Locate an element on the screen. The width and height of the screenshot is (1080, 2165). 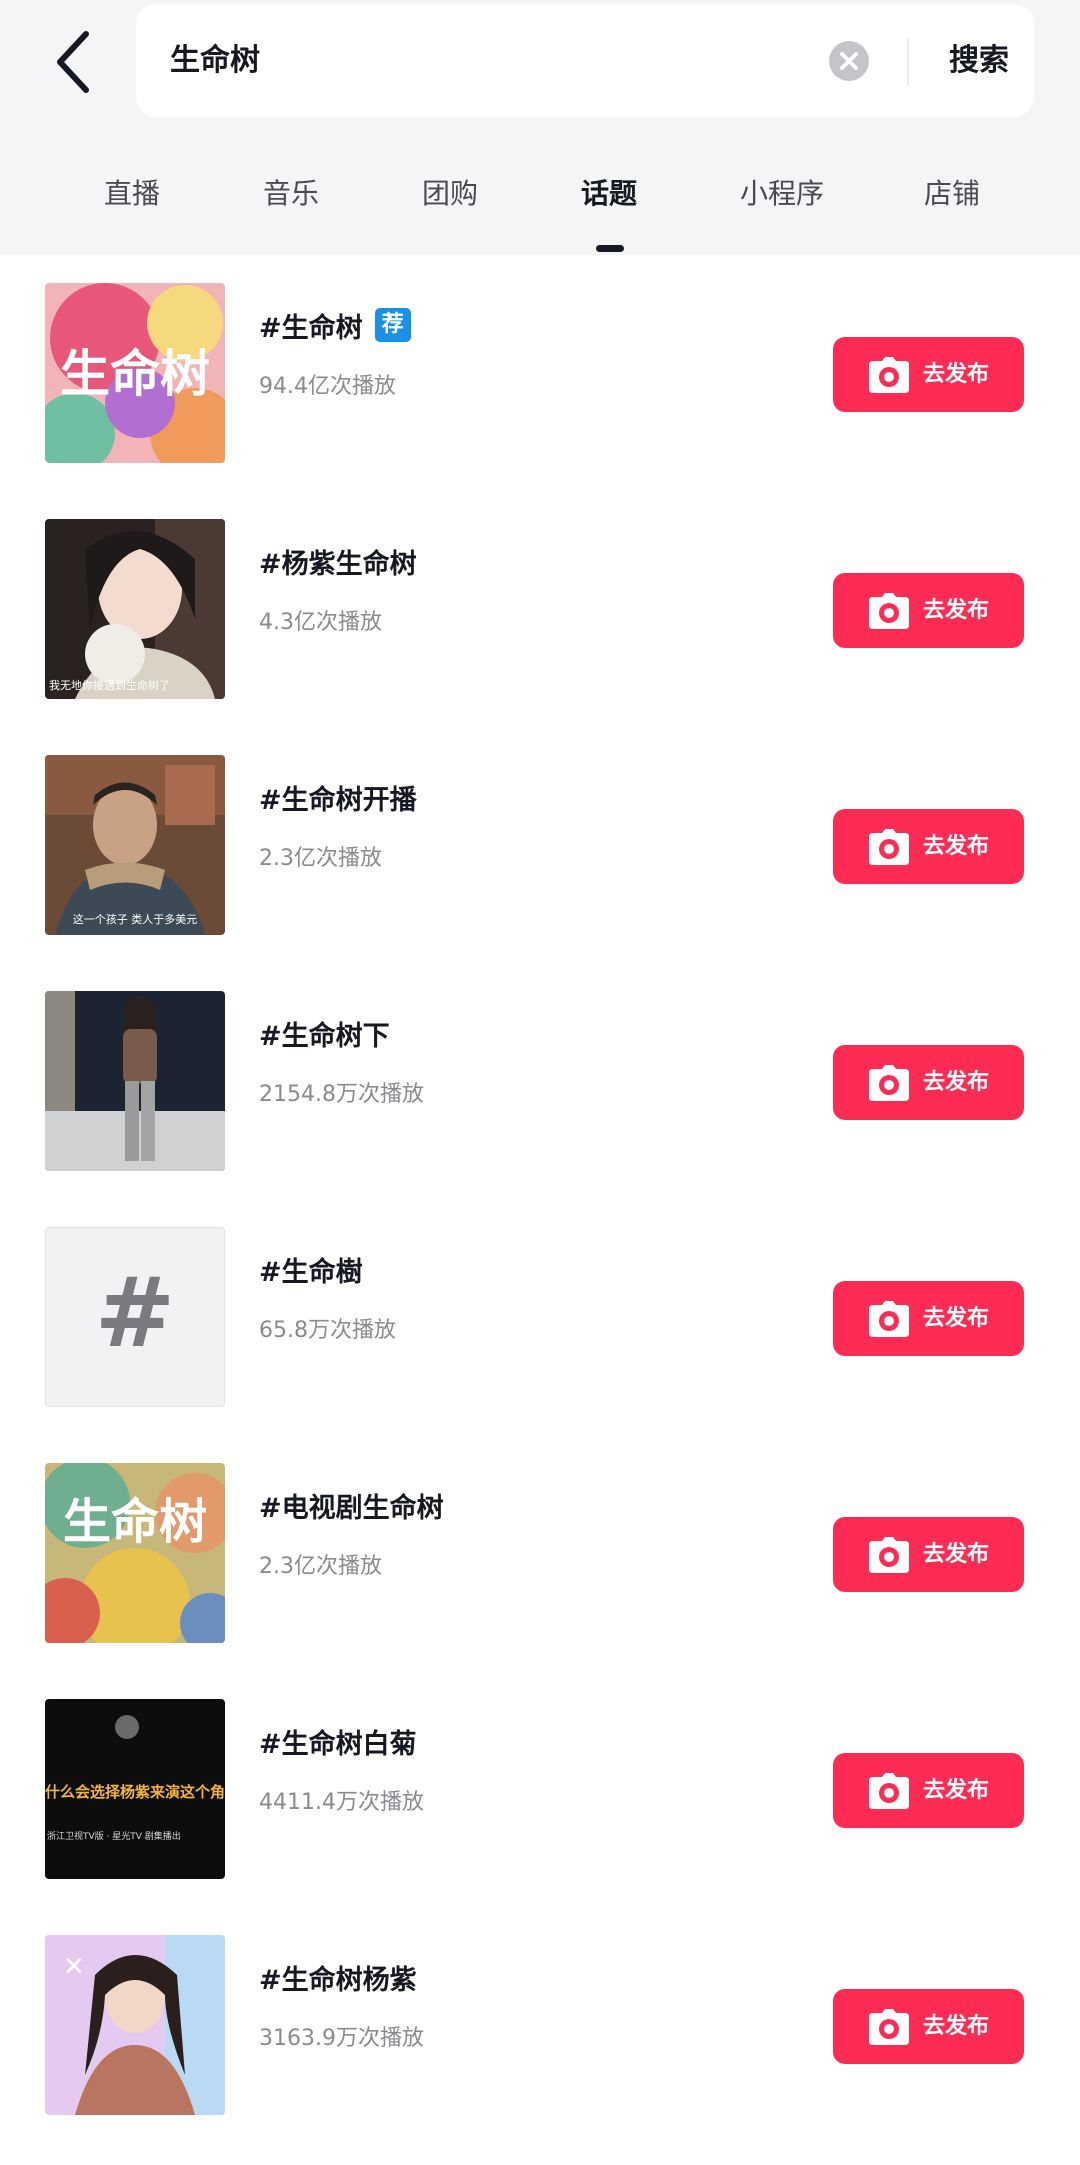
topic-title: #生命树下 is located at coordinates (324, 1036).